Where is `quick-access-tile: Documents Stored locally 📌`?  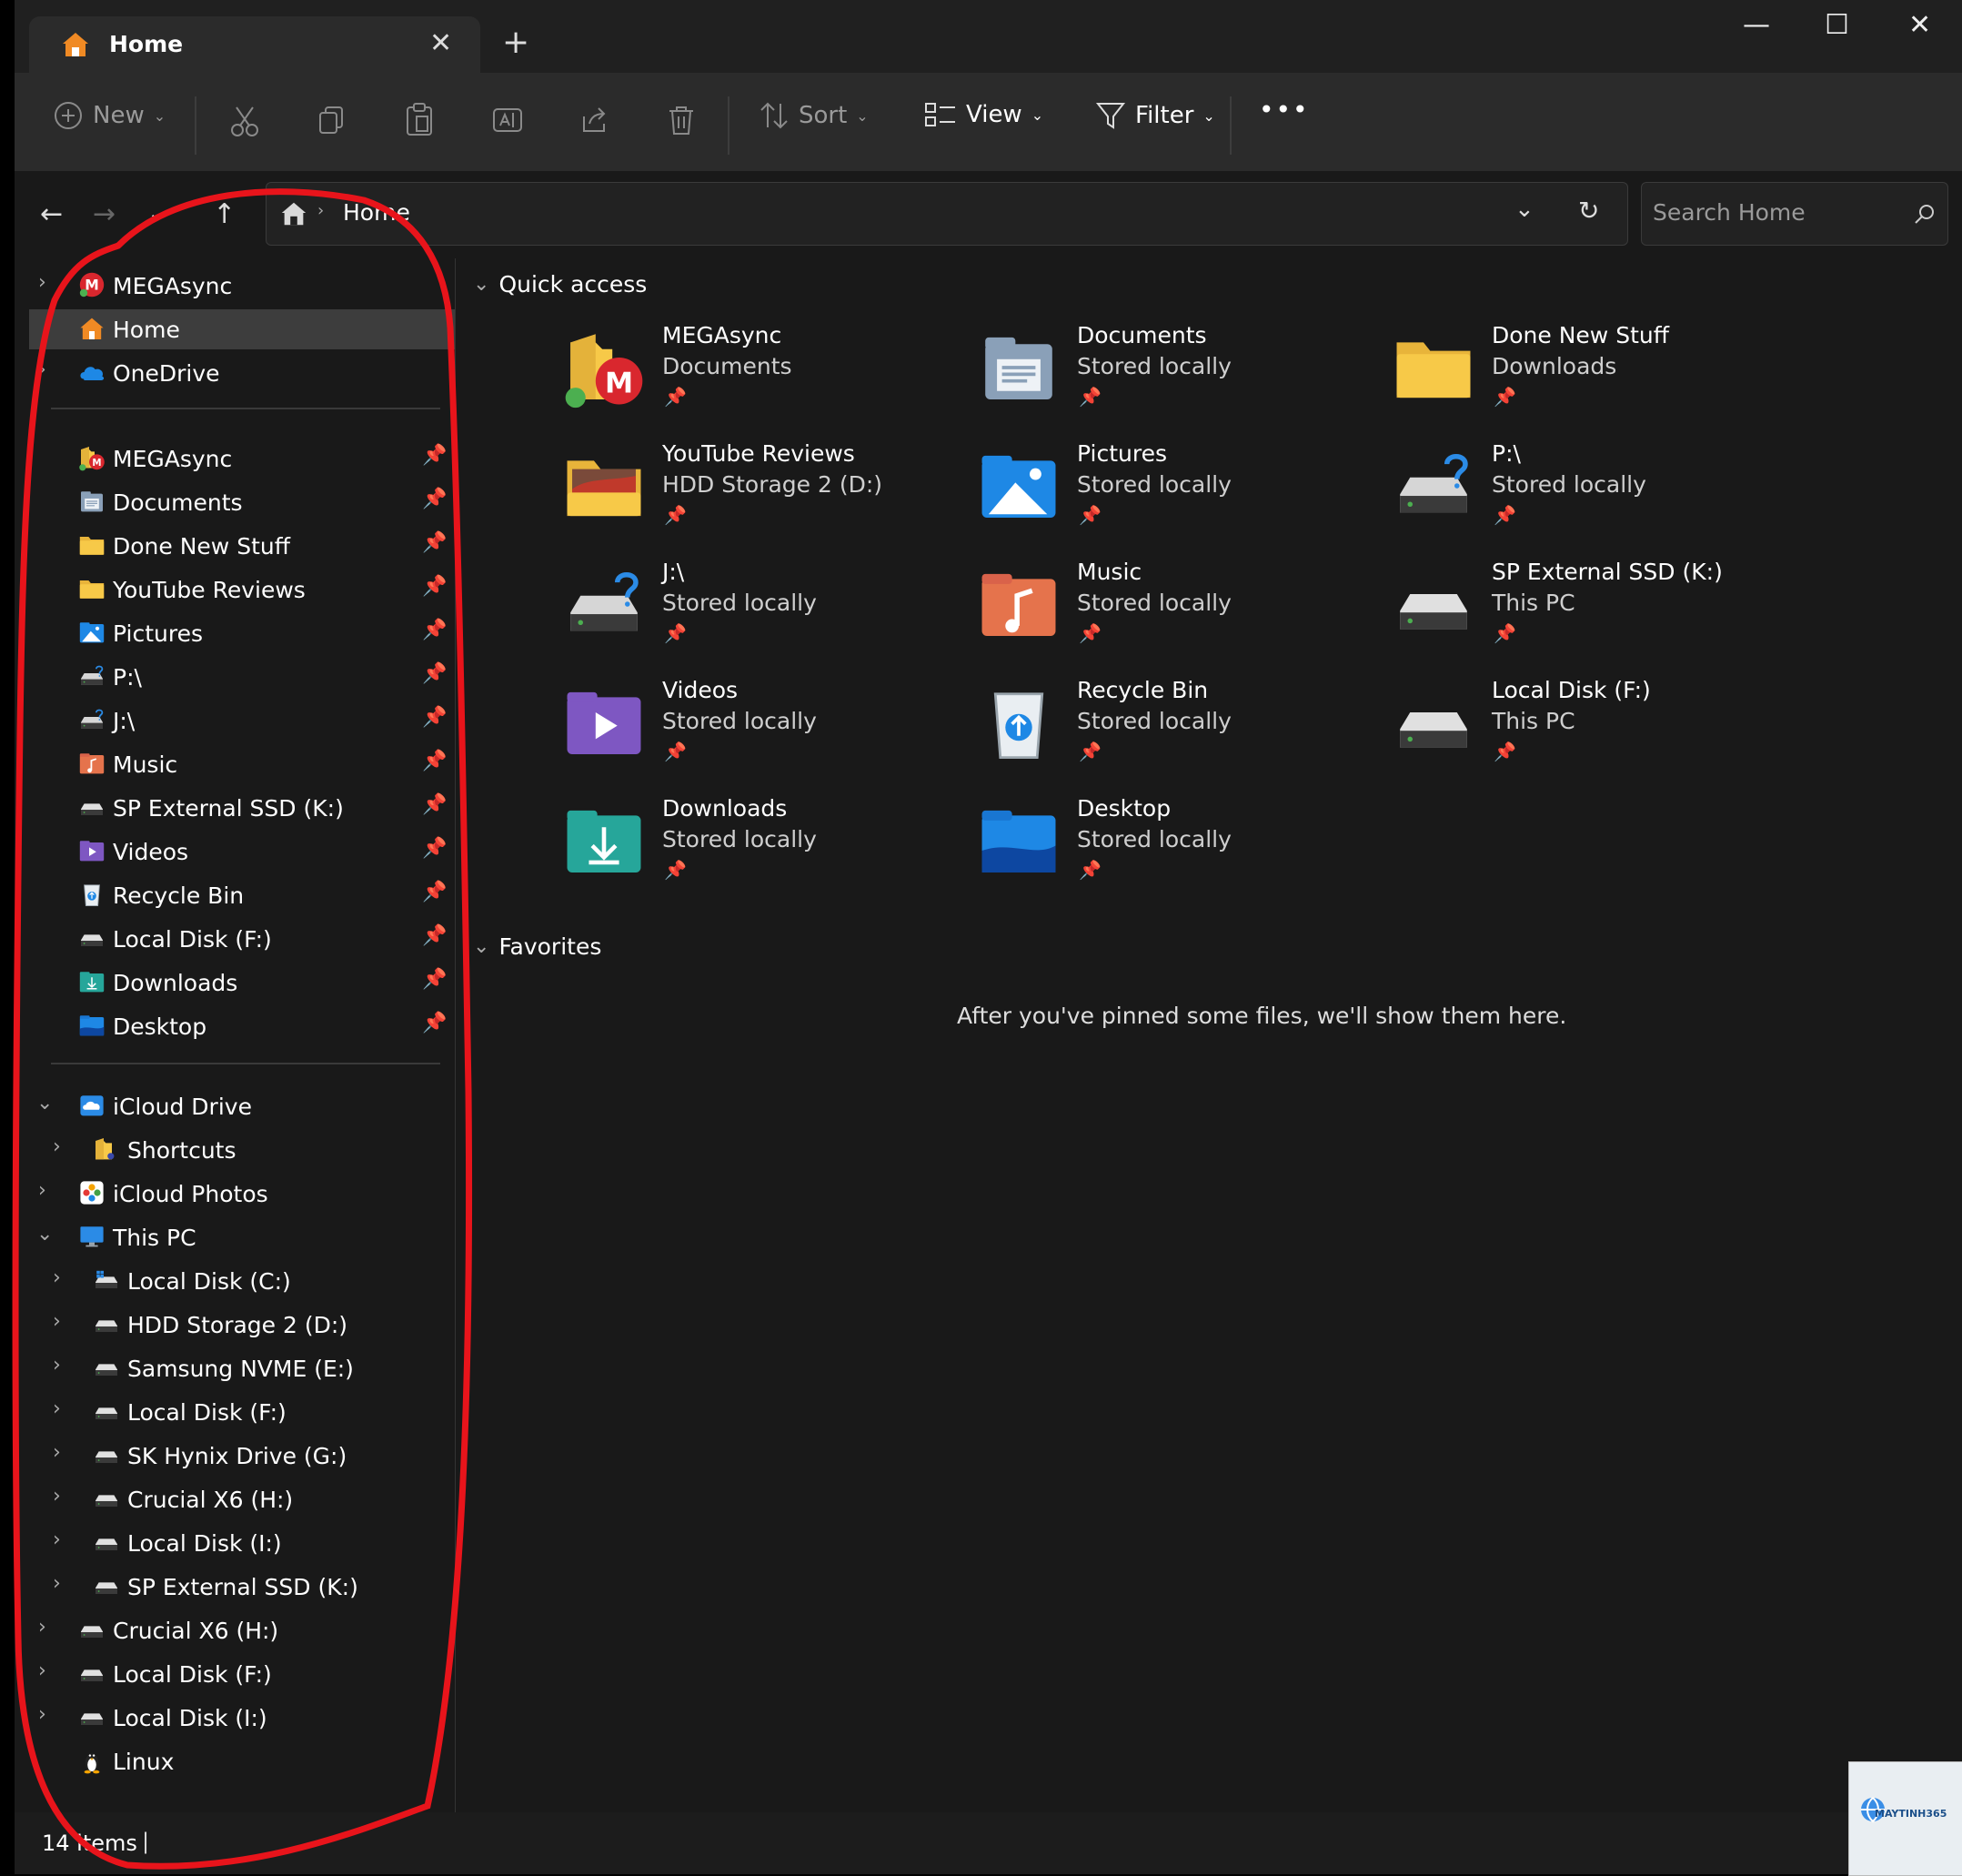 quick-access-tile: Documents Stored locally 📌 is located at coordinates (1177, 367).